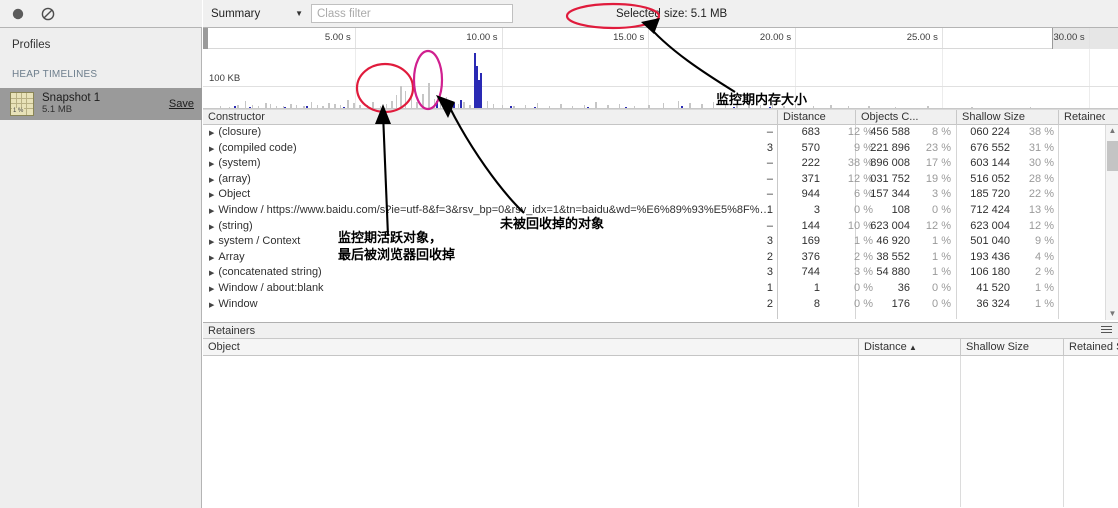 The height and width of the screenshot is (508, 1118). Describe the element at coordinates (941, 272) in the screenshot. I see `shallow-percent-cell: 1 %` at that location.